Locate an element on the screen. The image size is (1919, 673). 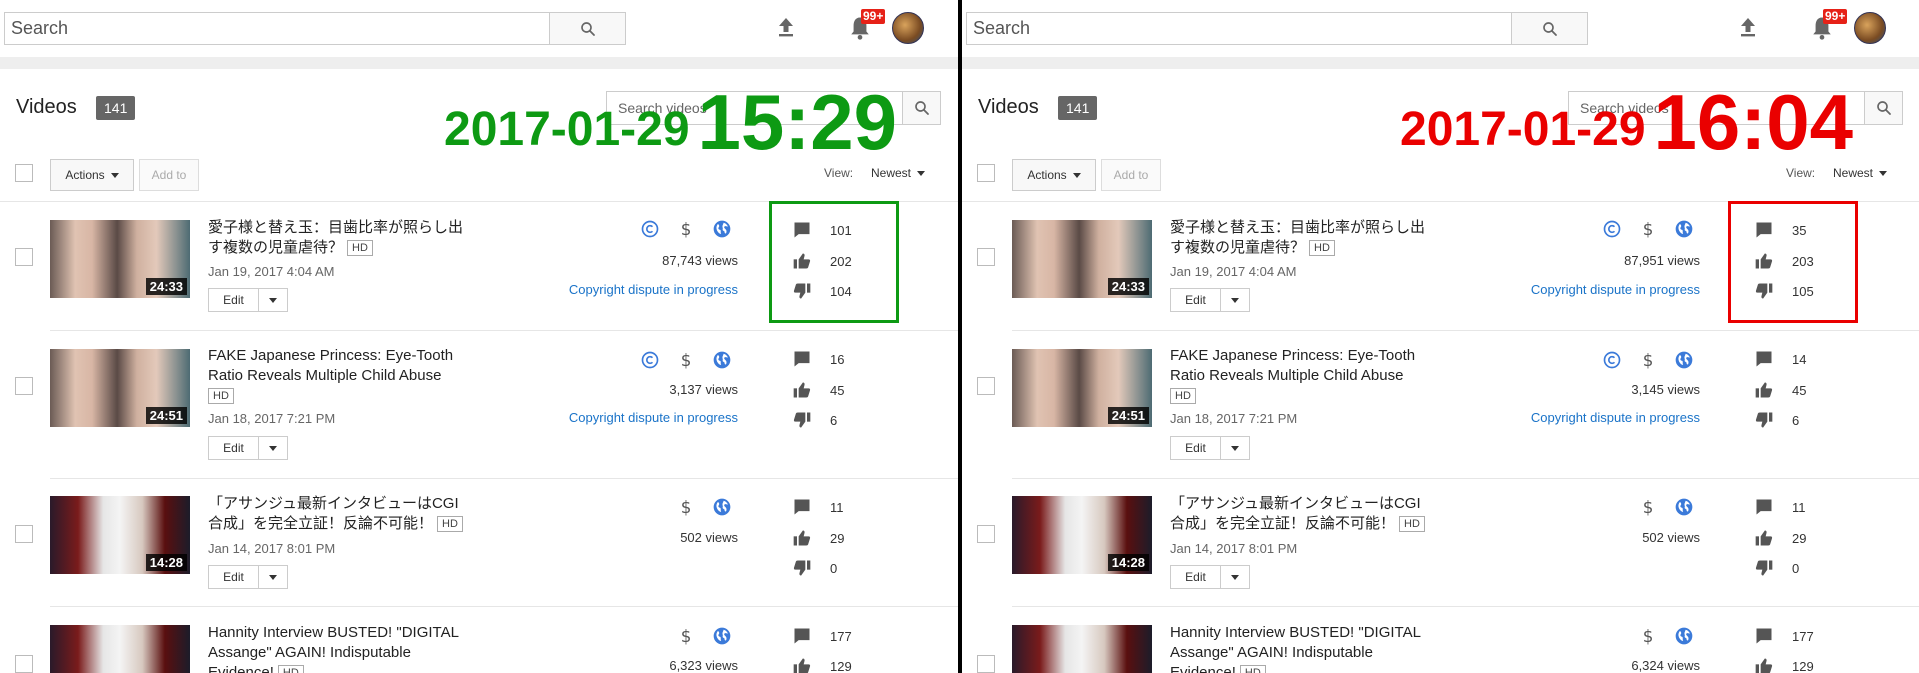
video-date: Jan 19, 2017 4:04 AM is located at coordinates (271, 271).